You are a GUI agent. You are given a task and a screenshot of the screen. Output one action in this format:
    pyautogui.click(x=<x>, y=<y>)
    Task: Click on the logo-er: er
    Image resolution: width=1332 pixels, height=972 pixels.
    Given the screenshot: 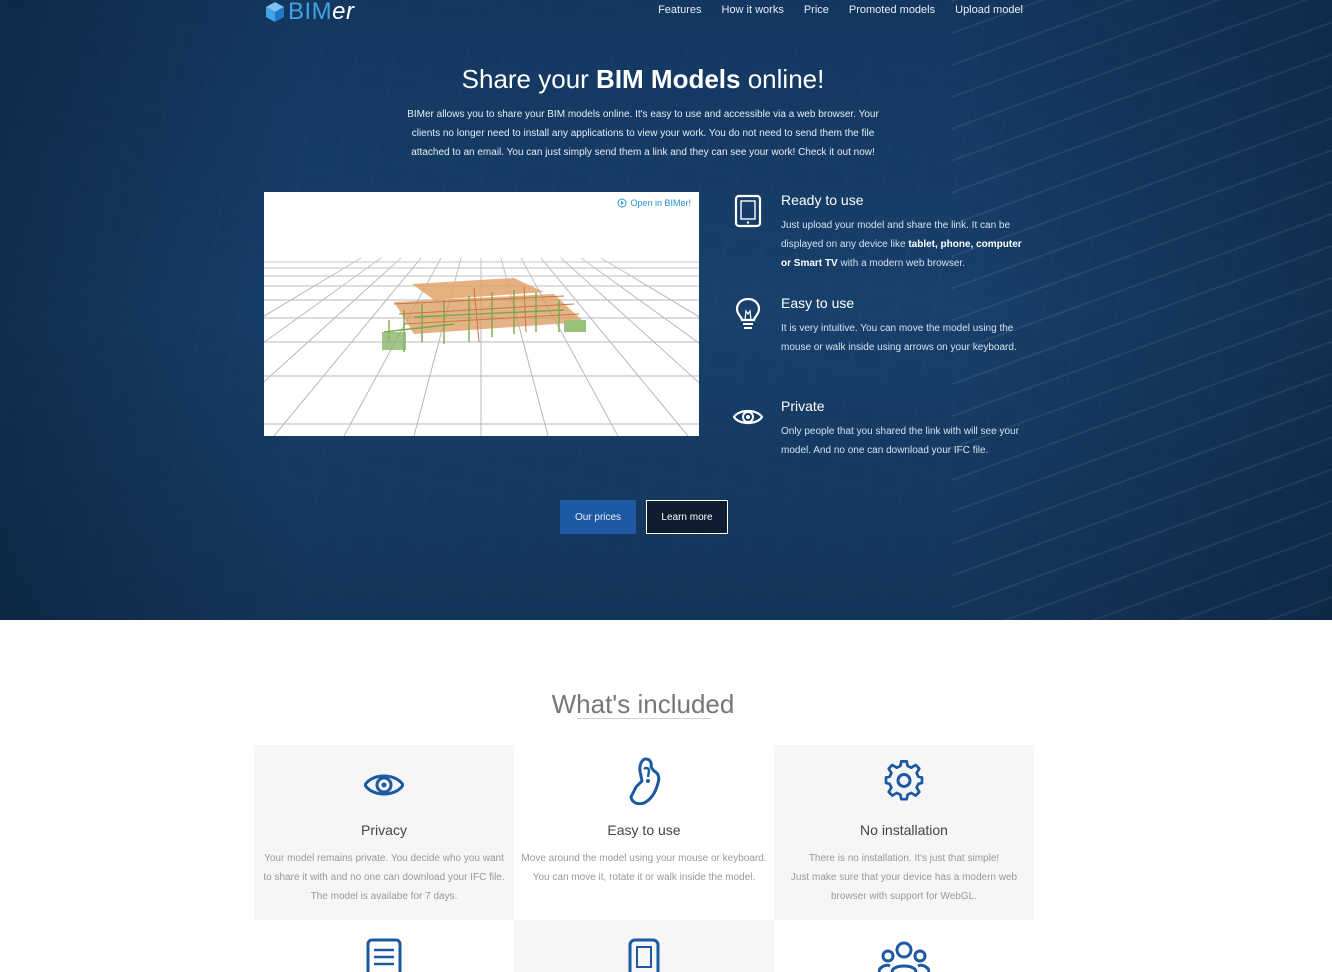 What is the action you would take?
    pyautogui.click(x=343, y=12)
    